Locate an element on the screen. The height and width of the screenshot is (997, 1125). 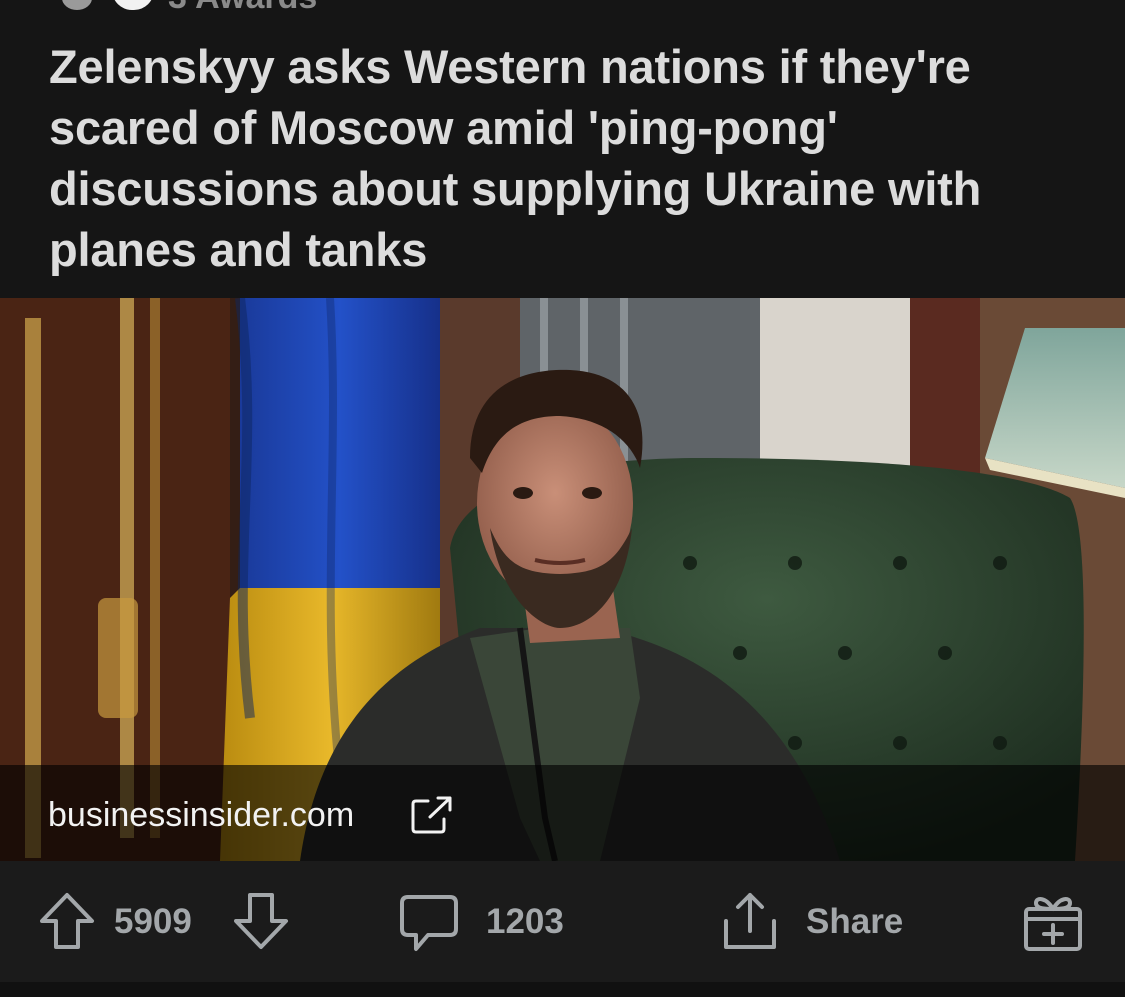
share-icon is located at coordinates (750, 922).